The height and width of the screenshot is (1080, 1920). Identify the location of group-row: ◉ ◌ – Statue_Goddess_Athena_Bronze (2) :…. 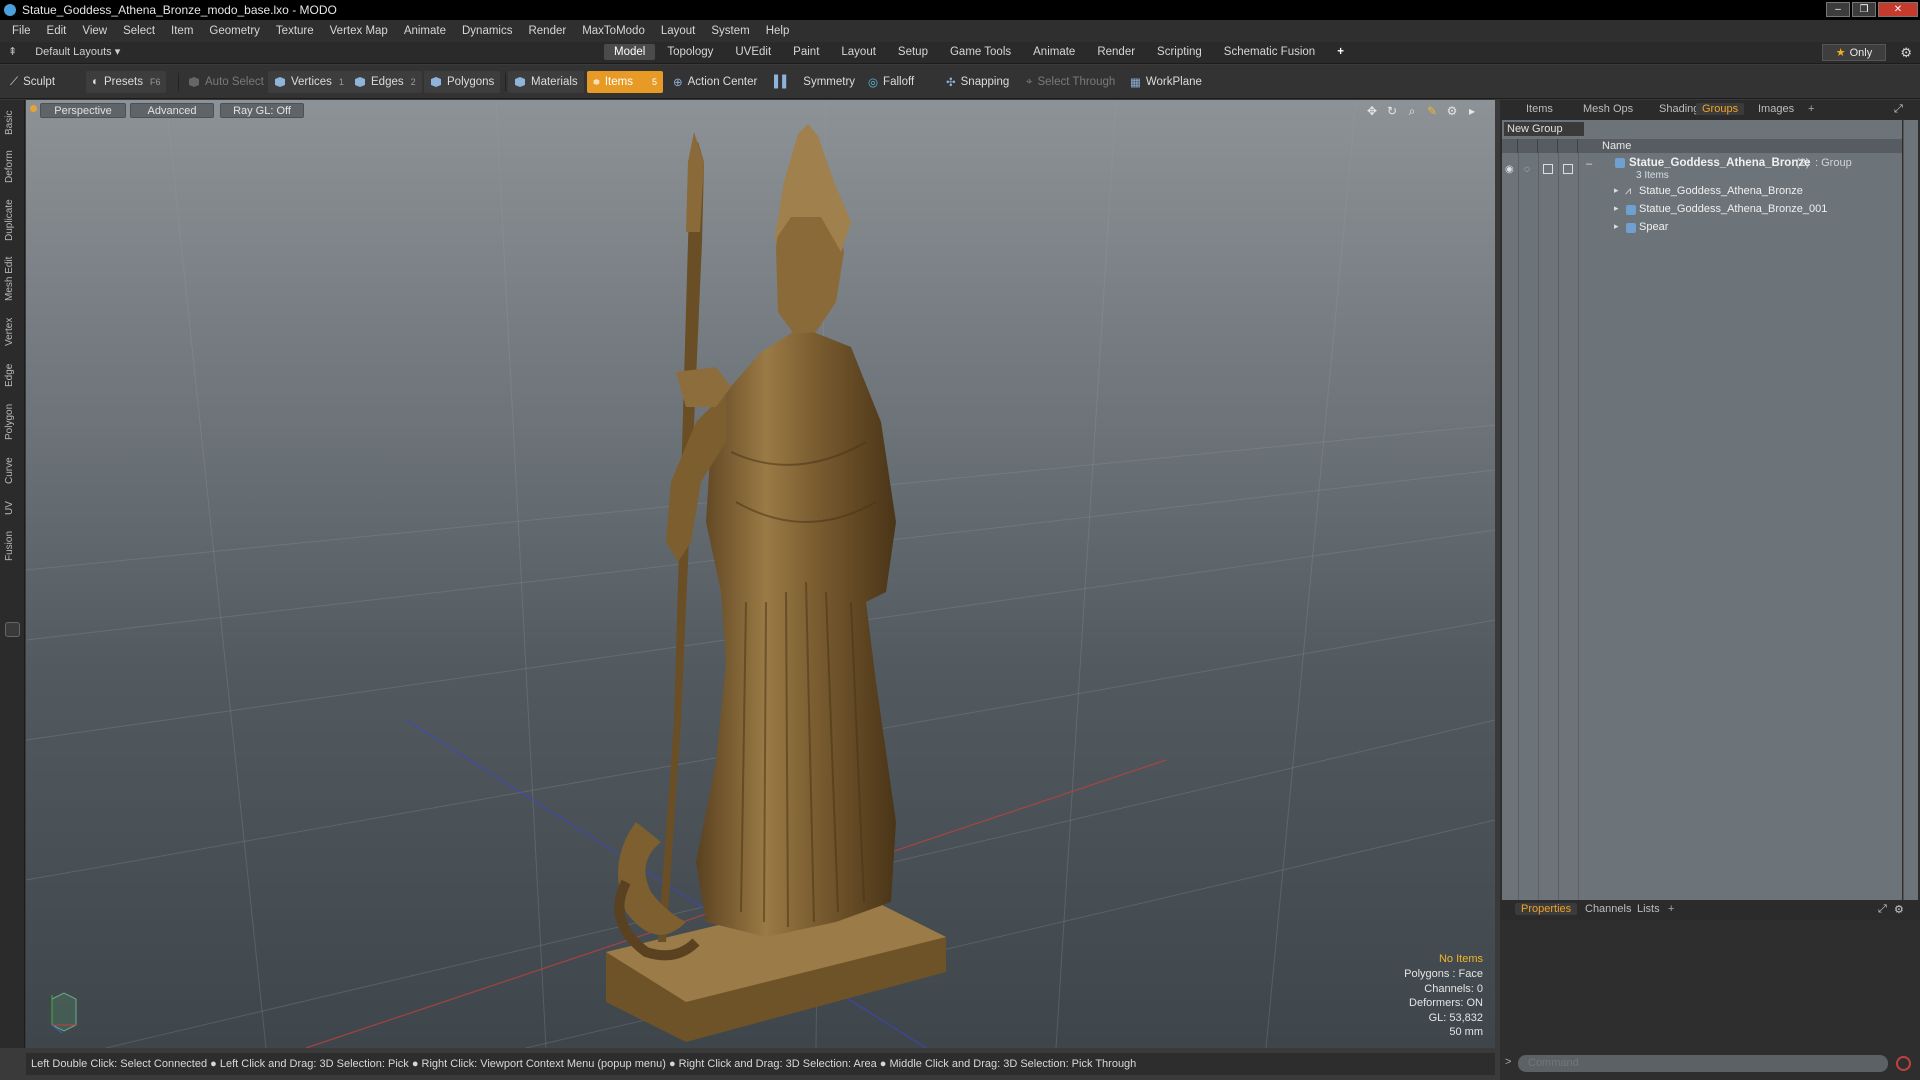
(1702, 170).